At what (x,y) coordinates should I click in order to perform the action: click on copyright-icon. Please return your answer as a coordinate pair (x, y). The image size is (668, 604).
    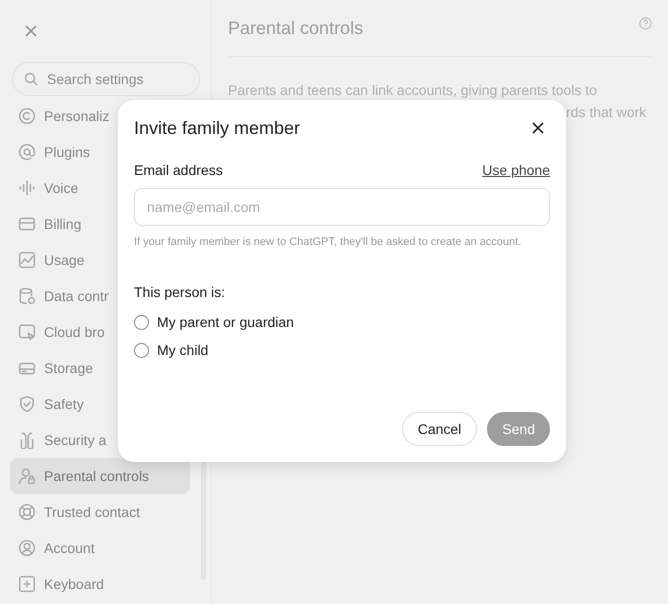
    Looking at the image, I should click on (27, 116).